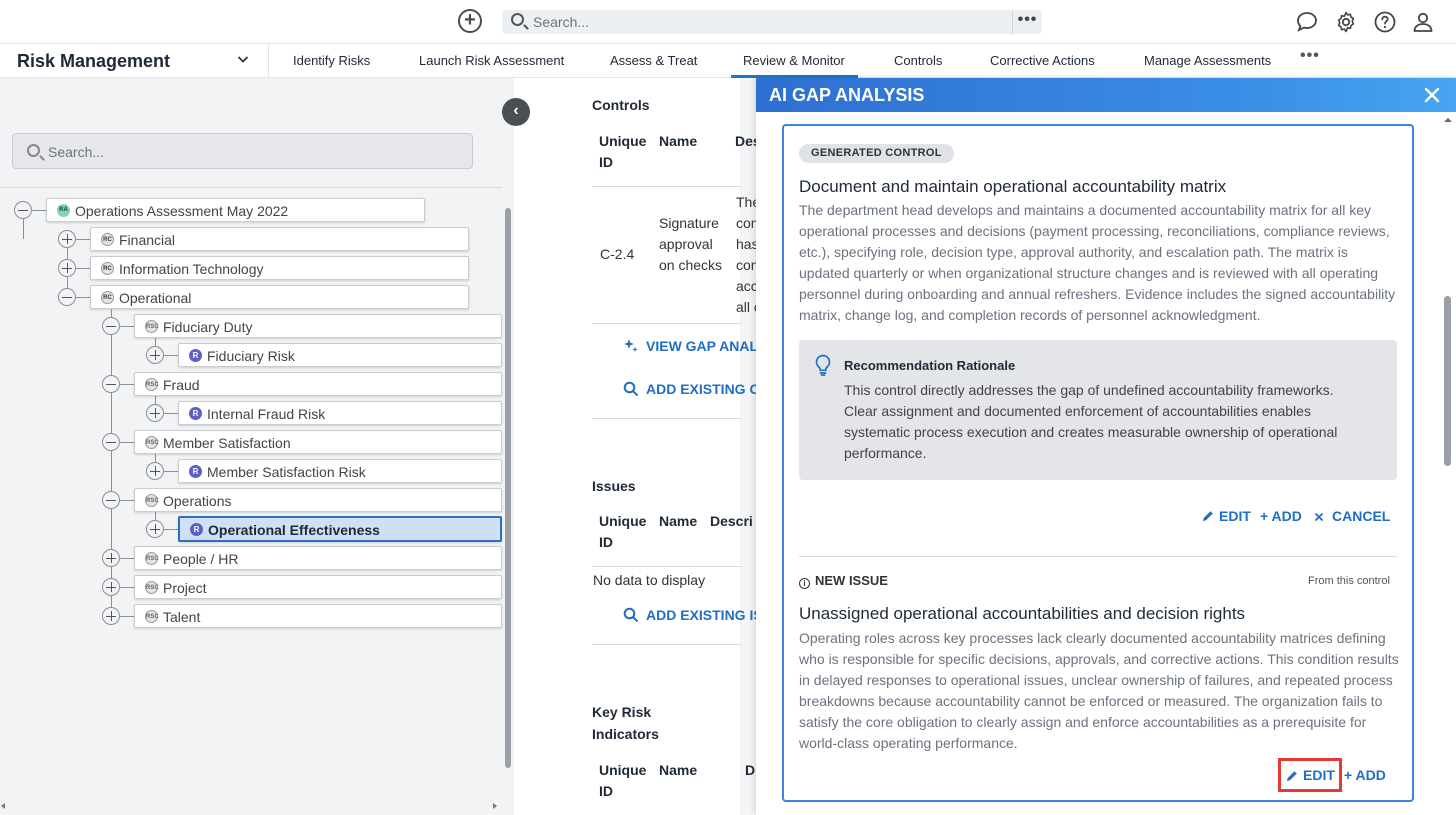 The height and width of the screenshot is (815, 1456). I want to click on column-header: Descri, so click(731, 521).